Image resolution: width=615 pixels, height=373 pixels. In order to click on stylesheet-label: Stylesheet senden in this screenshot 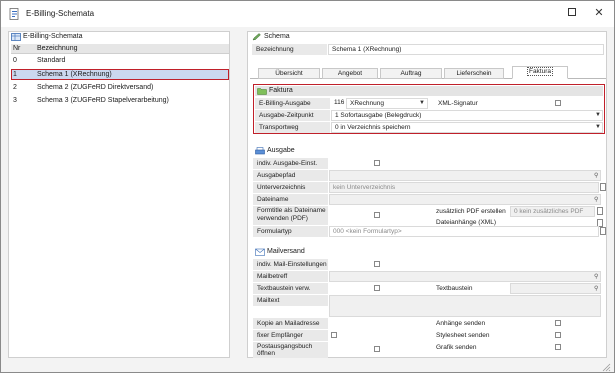, I will do `click(470, 335)`.